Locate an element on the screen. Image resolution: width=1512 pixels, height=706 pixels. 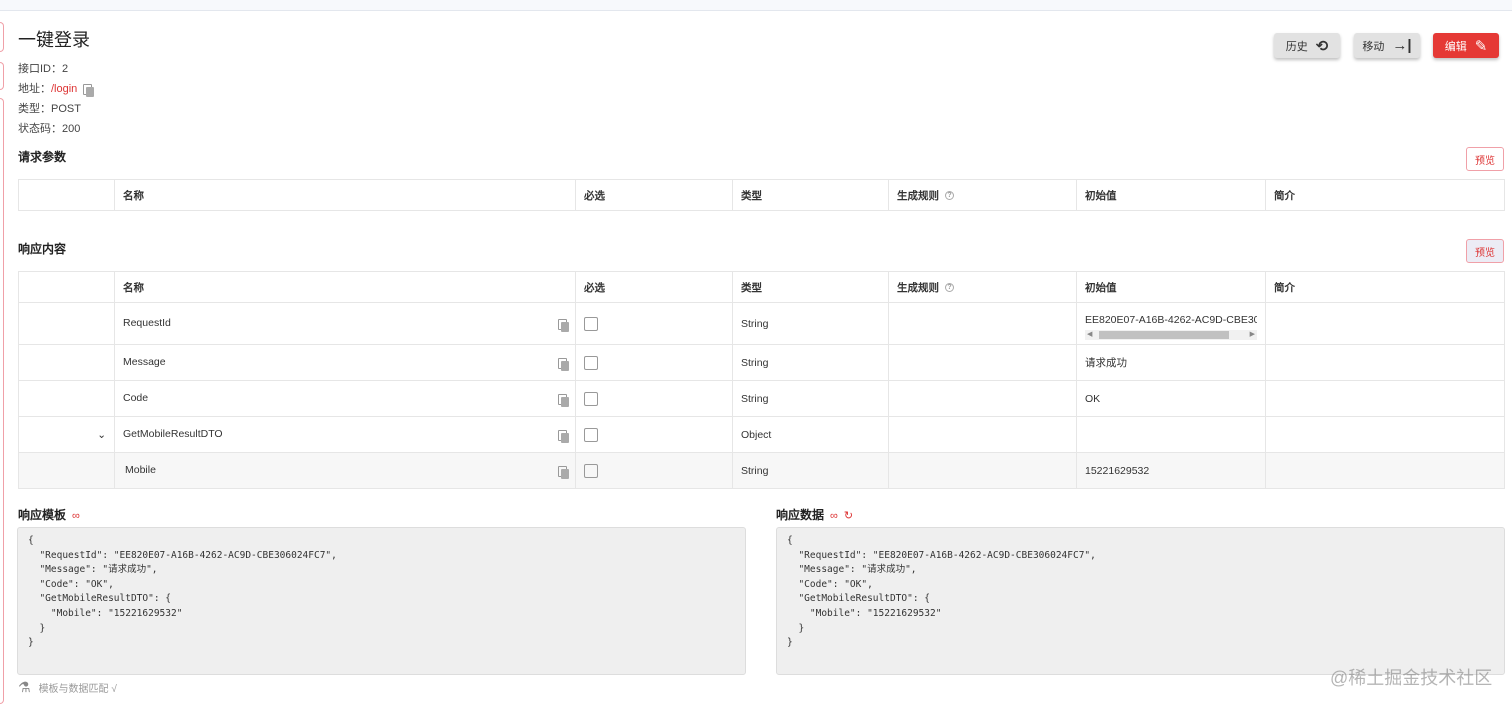
response-template-title: 响应模板 ∞ is located at coordinates (49, 514).